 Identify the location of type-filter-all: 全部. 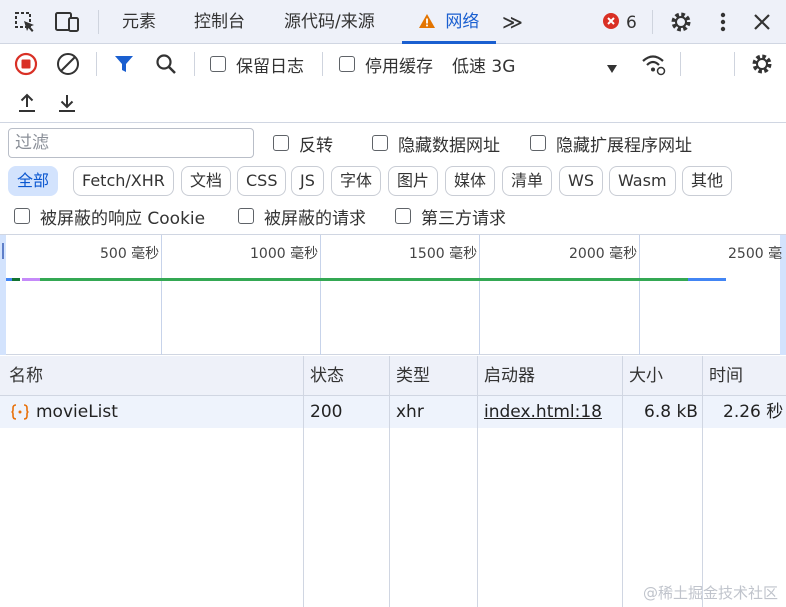
(33, 181).